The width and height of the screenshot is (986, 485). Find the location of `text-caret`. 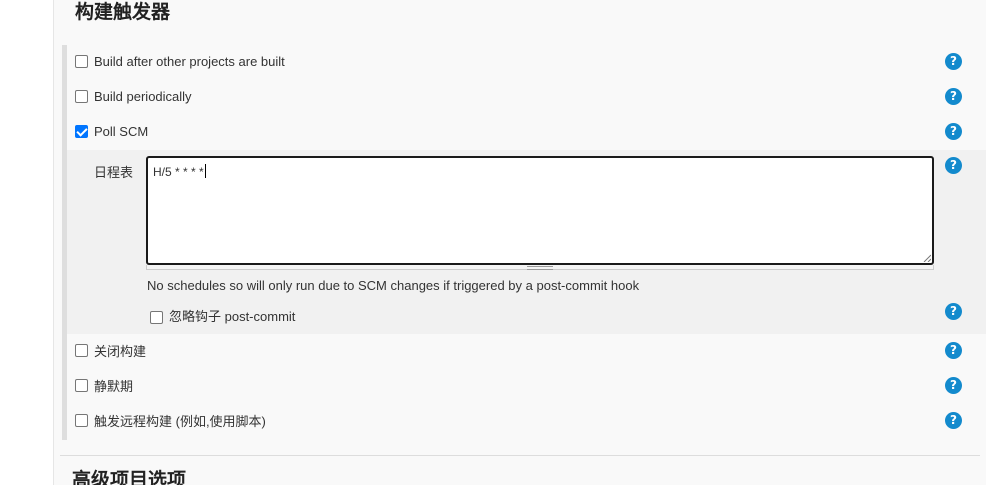

text-caret is located at coordinates (205, 171).